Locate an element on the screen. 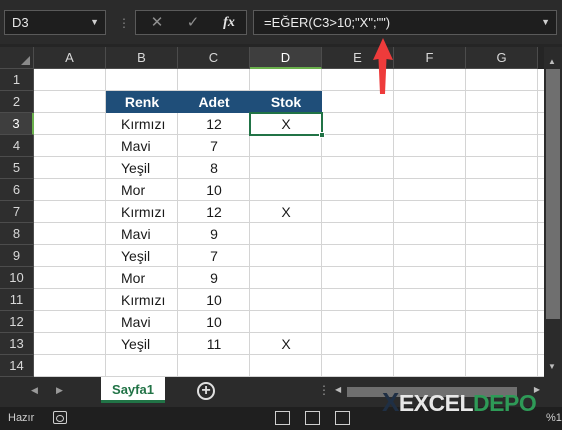 Image resolution: width=562 pixels, height=430 pixels. row-header-14: 14 is located at coordinates (17, 366).